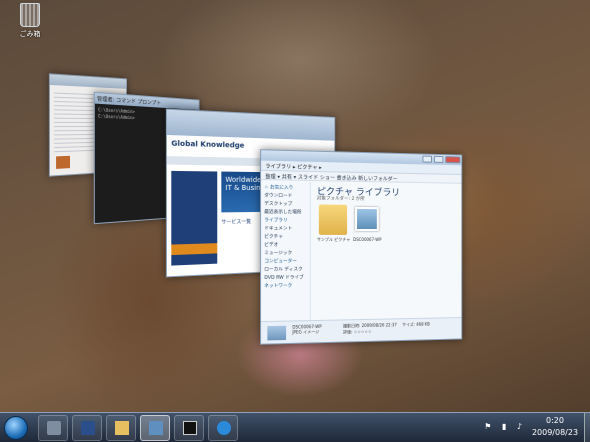 The image size is (590, 442). Describe the element at coordinates (367, 239) in the screenshot. I see `photo-label: DSC00067-WP` at that location.